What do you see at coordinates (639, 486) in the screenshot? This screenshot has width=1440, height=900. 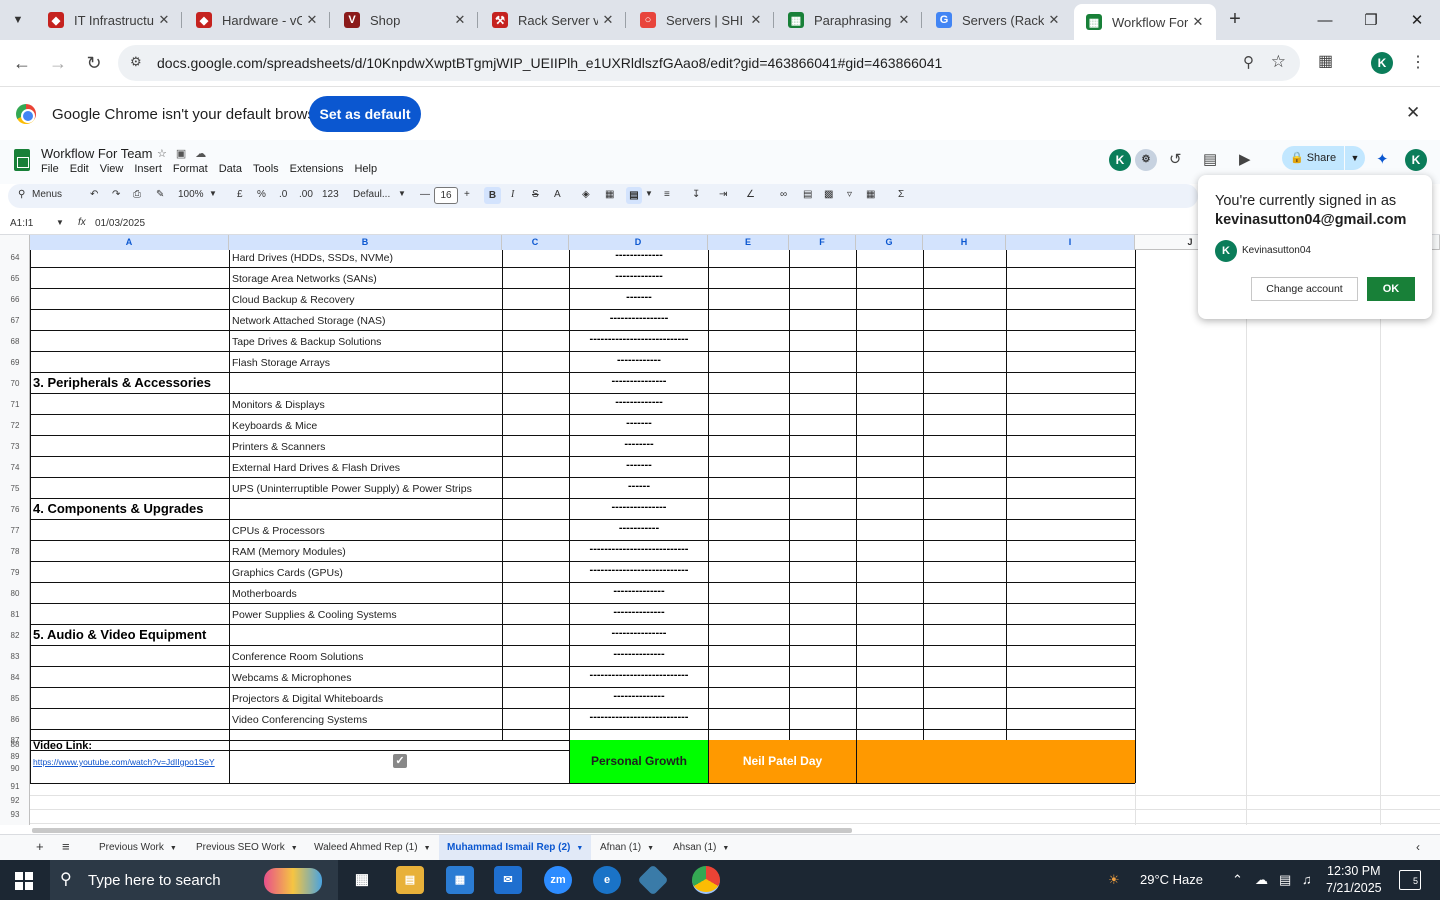 I see `dash-cell: ------` at bounding box center [639, 486].